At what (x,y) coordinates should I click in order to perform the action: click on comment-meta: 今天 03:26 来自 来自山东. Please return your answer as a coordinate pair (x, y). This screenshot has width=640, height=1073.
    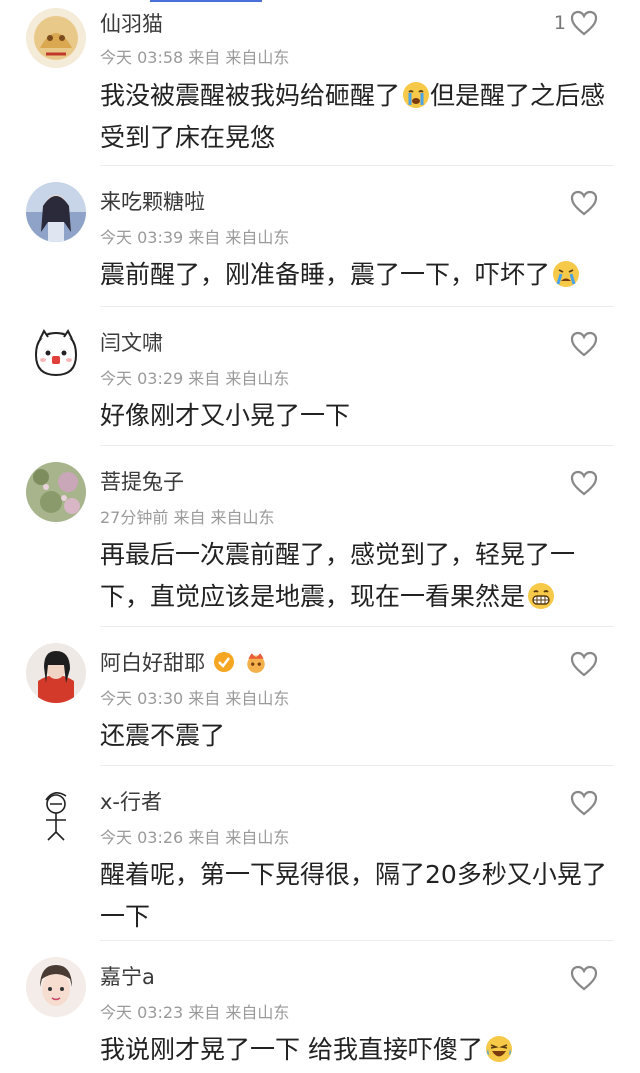
    Looking at the image, I should click on (195, 837).